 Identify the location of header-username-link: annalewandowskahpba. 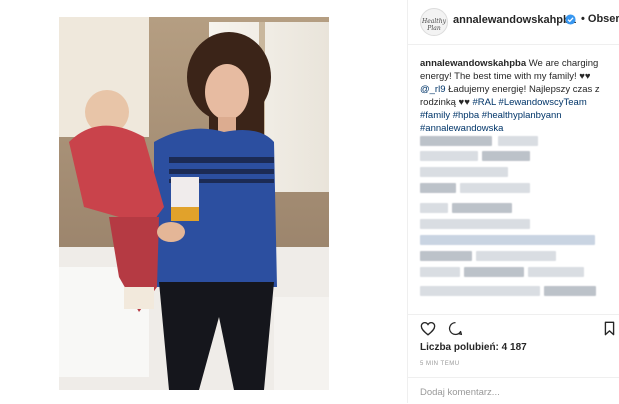
(514, 20).